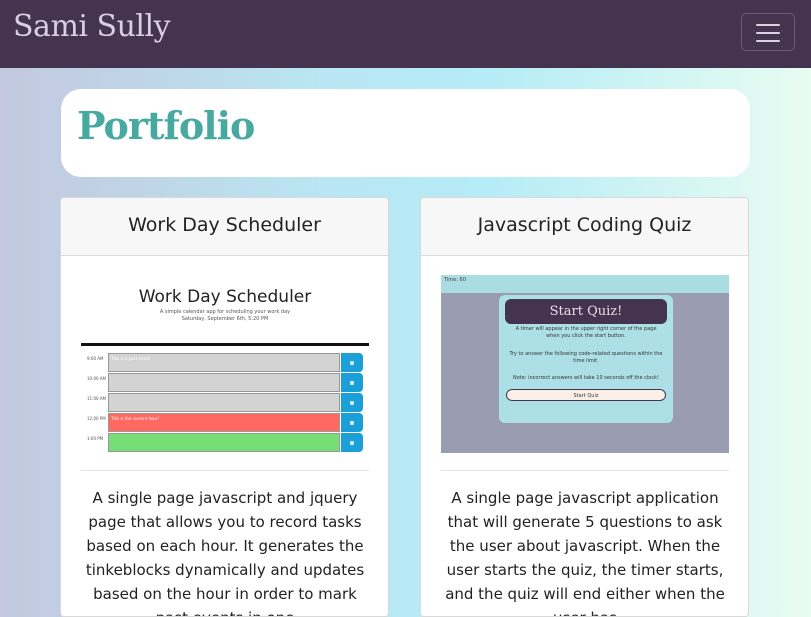 The height and width of the screenshot is (617, 811). Describe the element at coordinates (768, 32) in the screenshot. I see `navbar-toggle-button` at that location.